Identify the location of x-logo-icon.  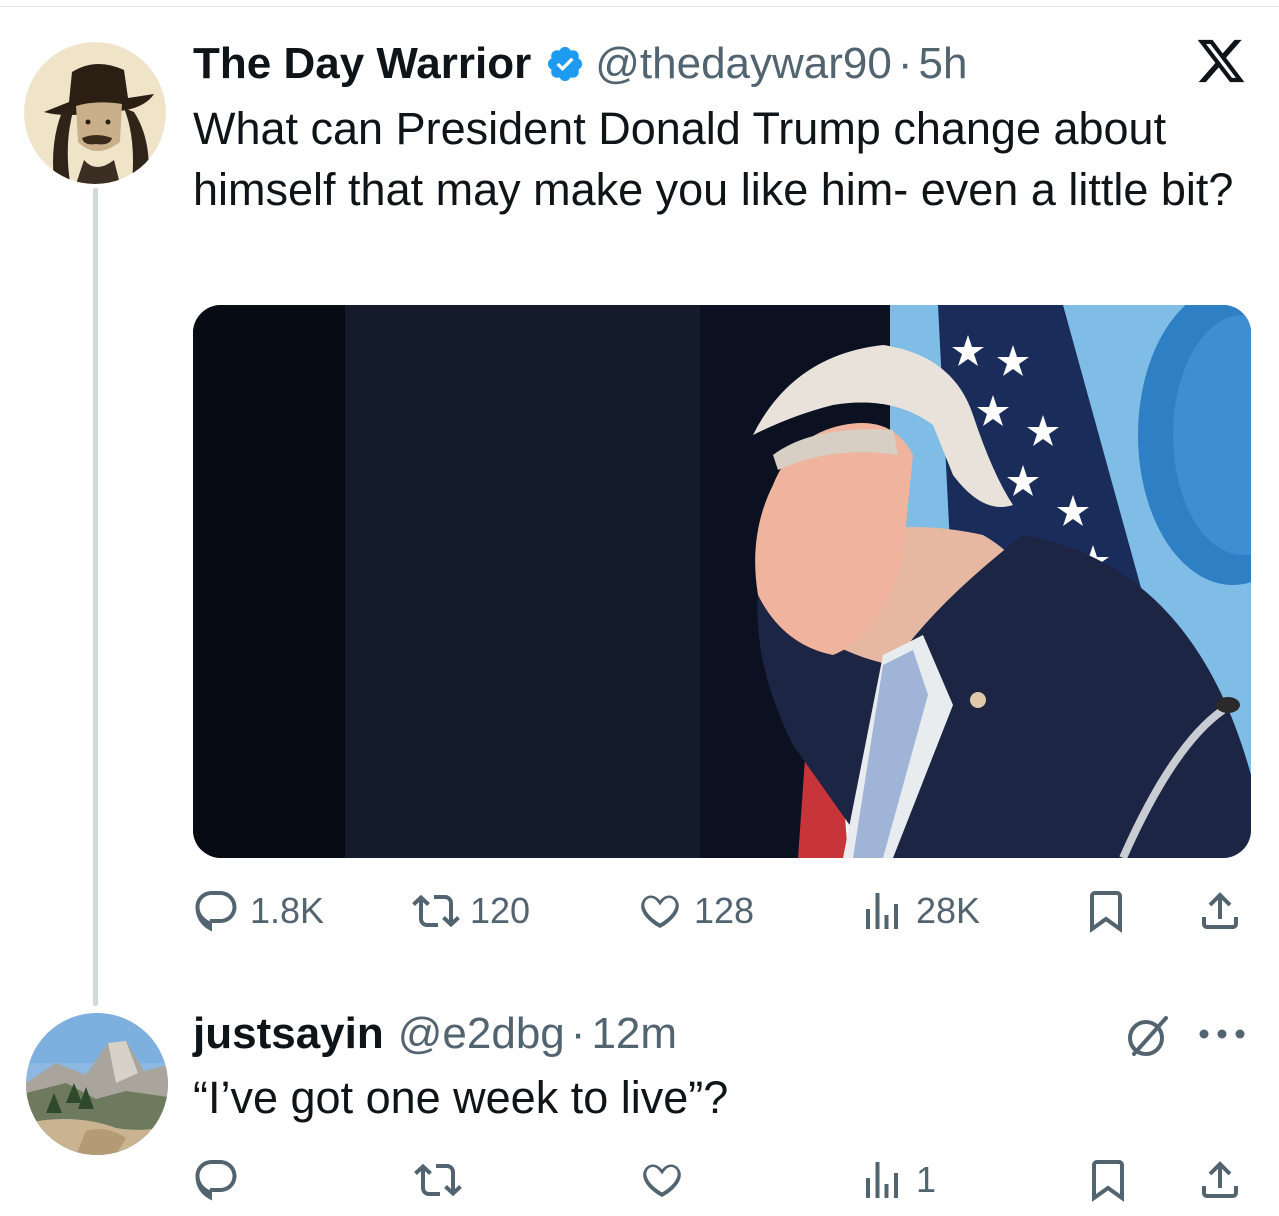
(1221, 61).